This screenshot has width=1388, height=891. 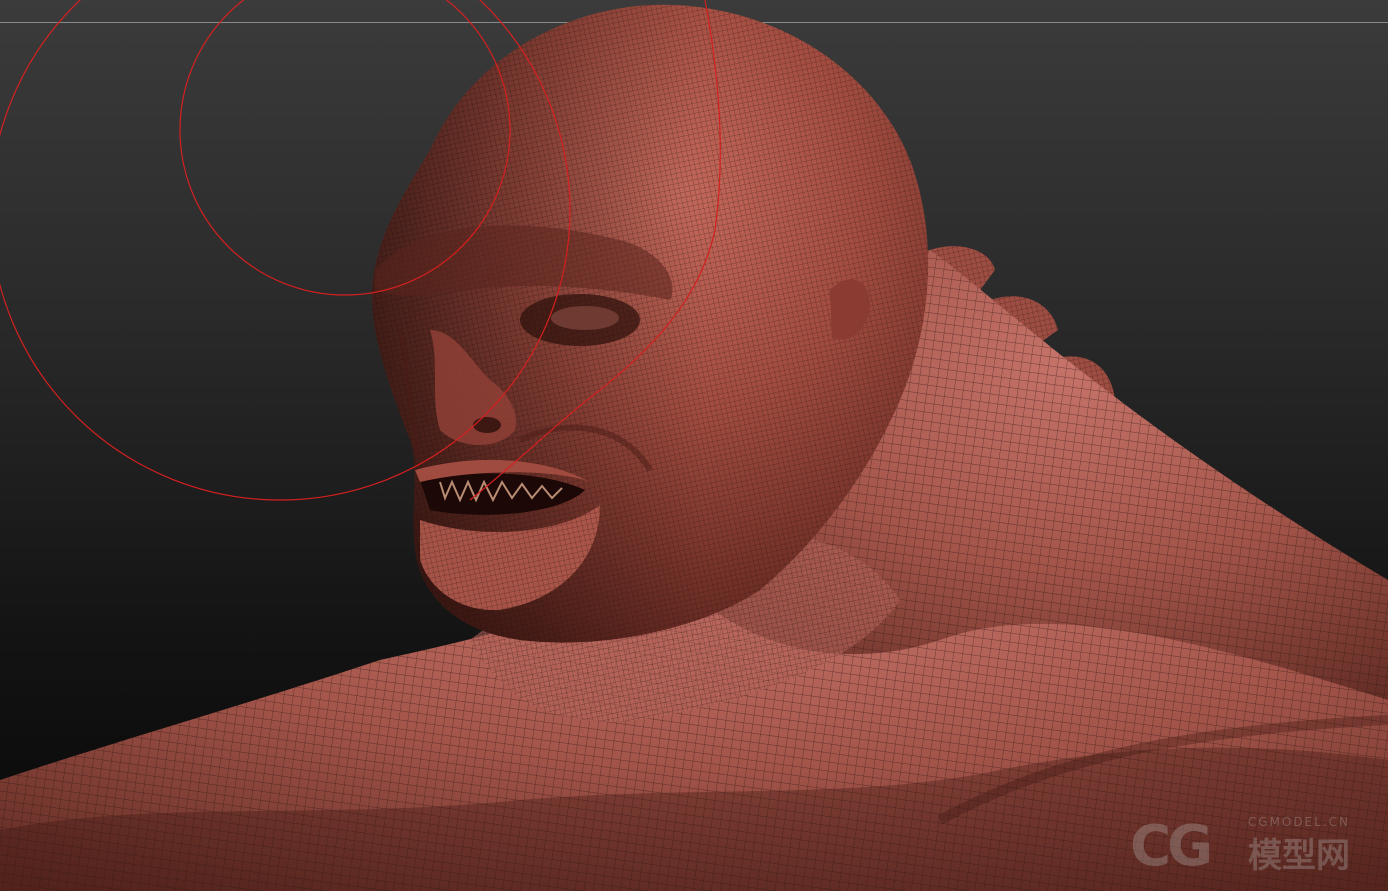 I want to click on site-watermark: CG CGMODEL.CN 模型网, so click(x=1240, y=843).